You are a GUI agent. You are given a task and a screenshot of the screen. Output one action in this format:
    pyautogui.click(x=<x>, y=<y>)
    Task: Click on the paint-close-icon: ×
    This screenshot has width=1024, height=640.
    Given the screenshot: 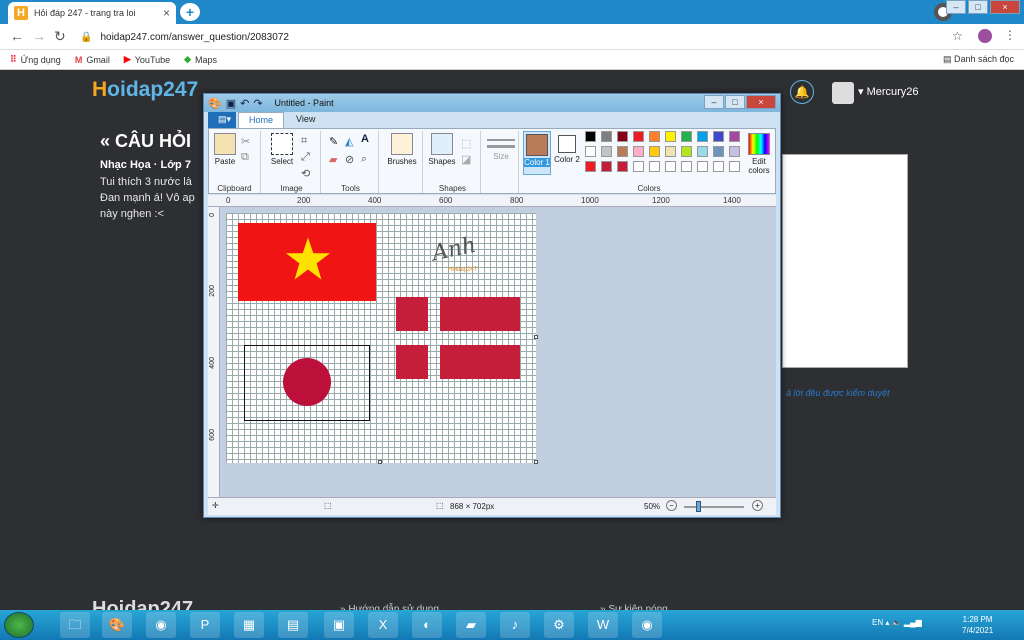 What is the action you would take?
    pyautogui.click(x=761, y=102)
    